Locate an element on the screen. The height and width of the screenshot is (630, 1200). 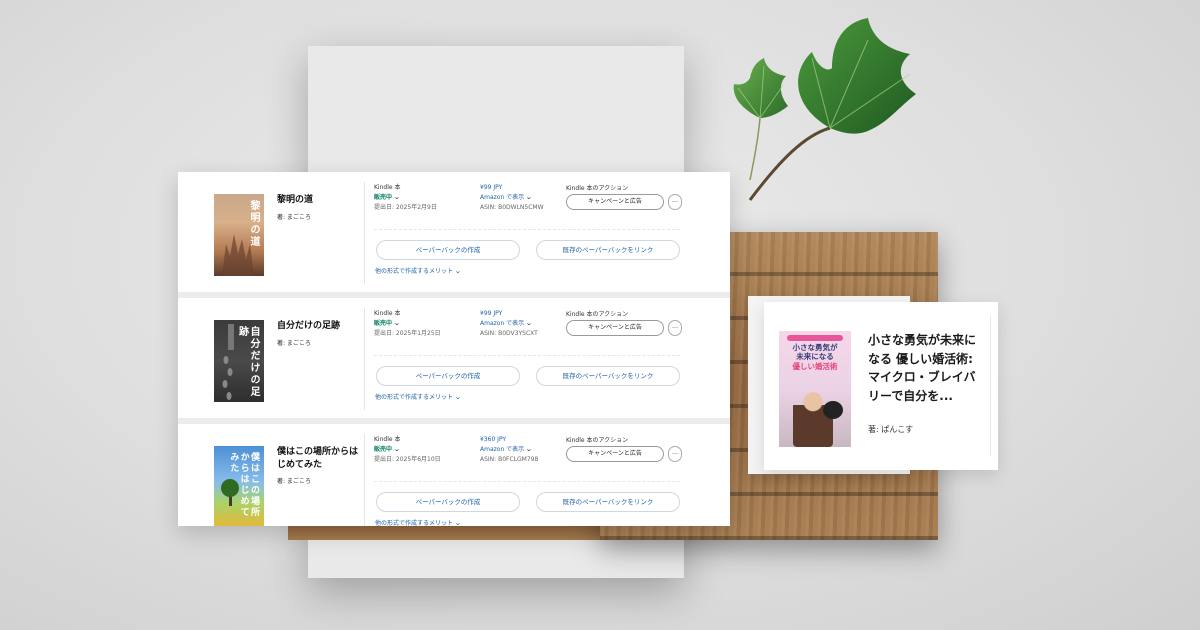
format-column: Kindle 本 販売中 ⌄ 提出日: 2025年6月10日 is located at coordinates (407, 449).